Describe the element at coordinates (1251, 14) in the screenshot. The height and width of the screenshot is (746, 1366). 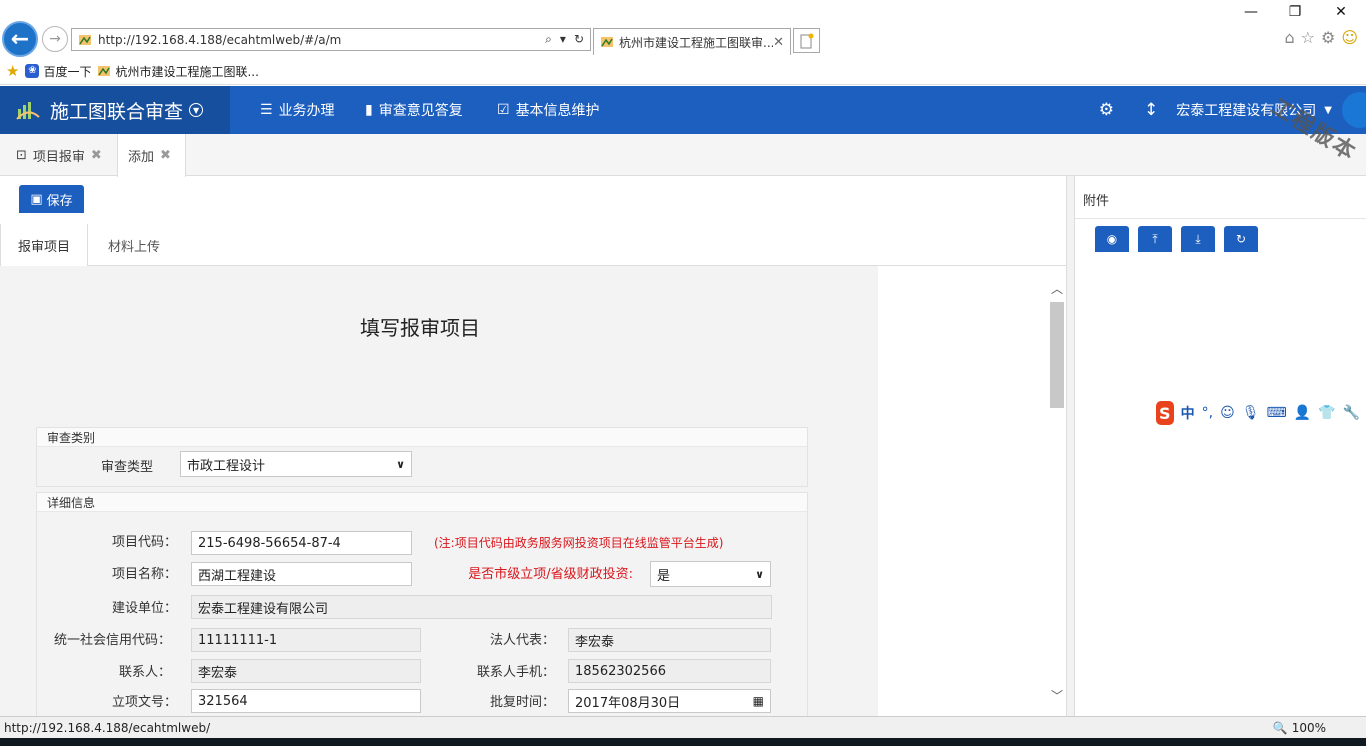
I see `minimize-button: —` at that location.